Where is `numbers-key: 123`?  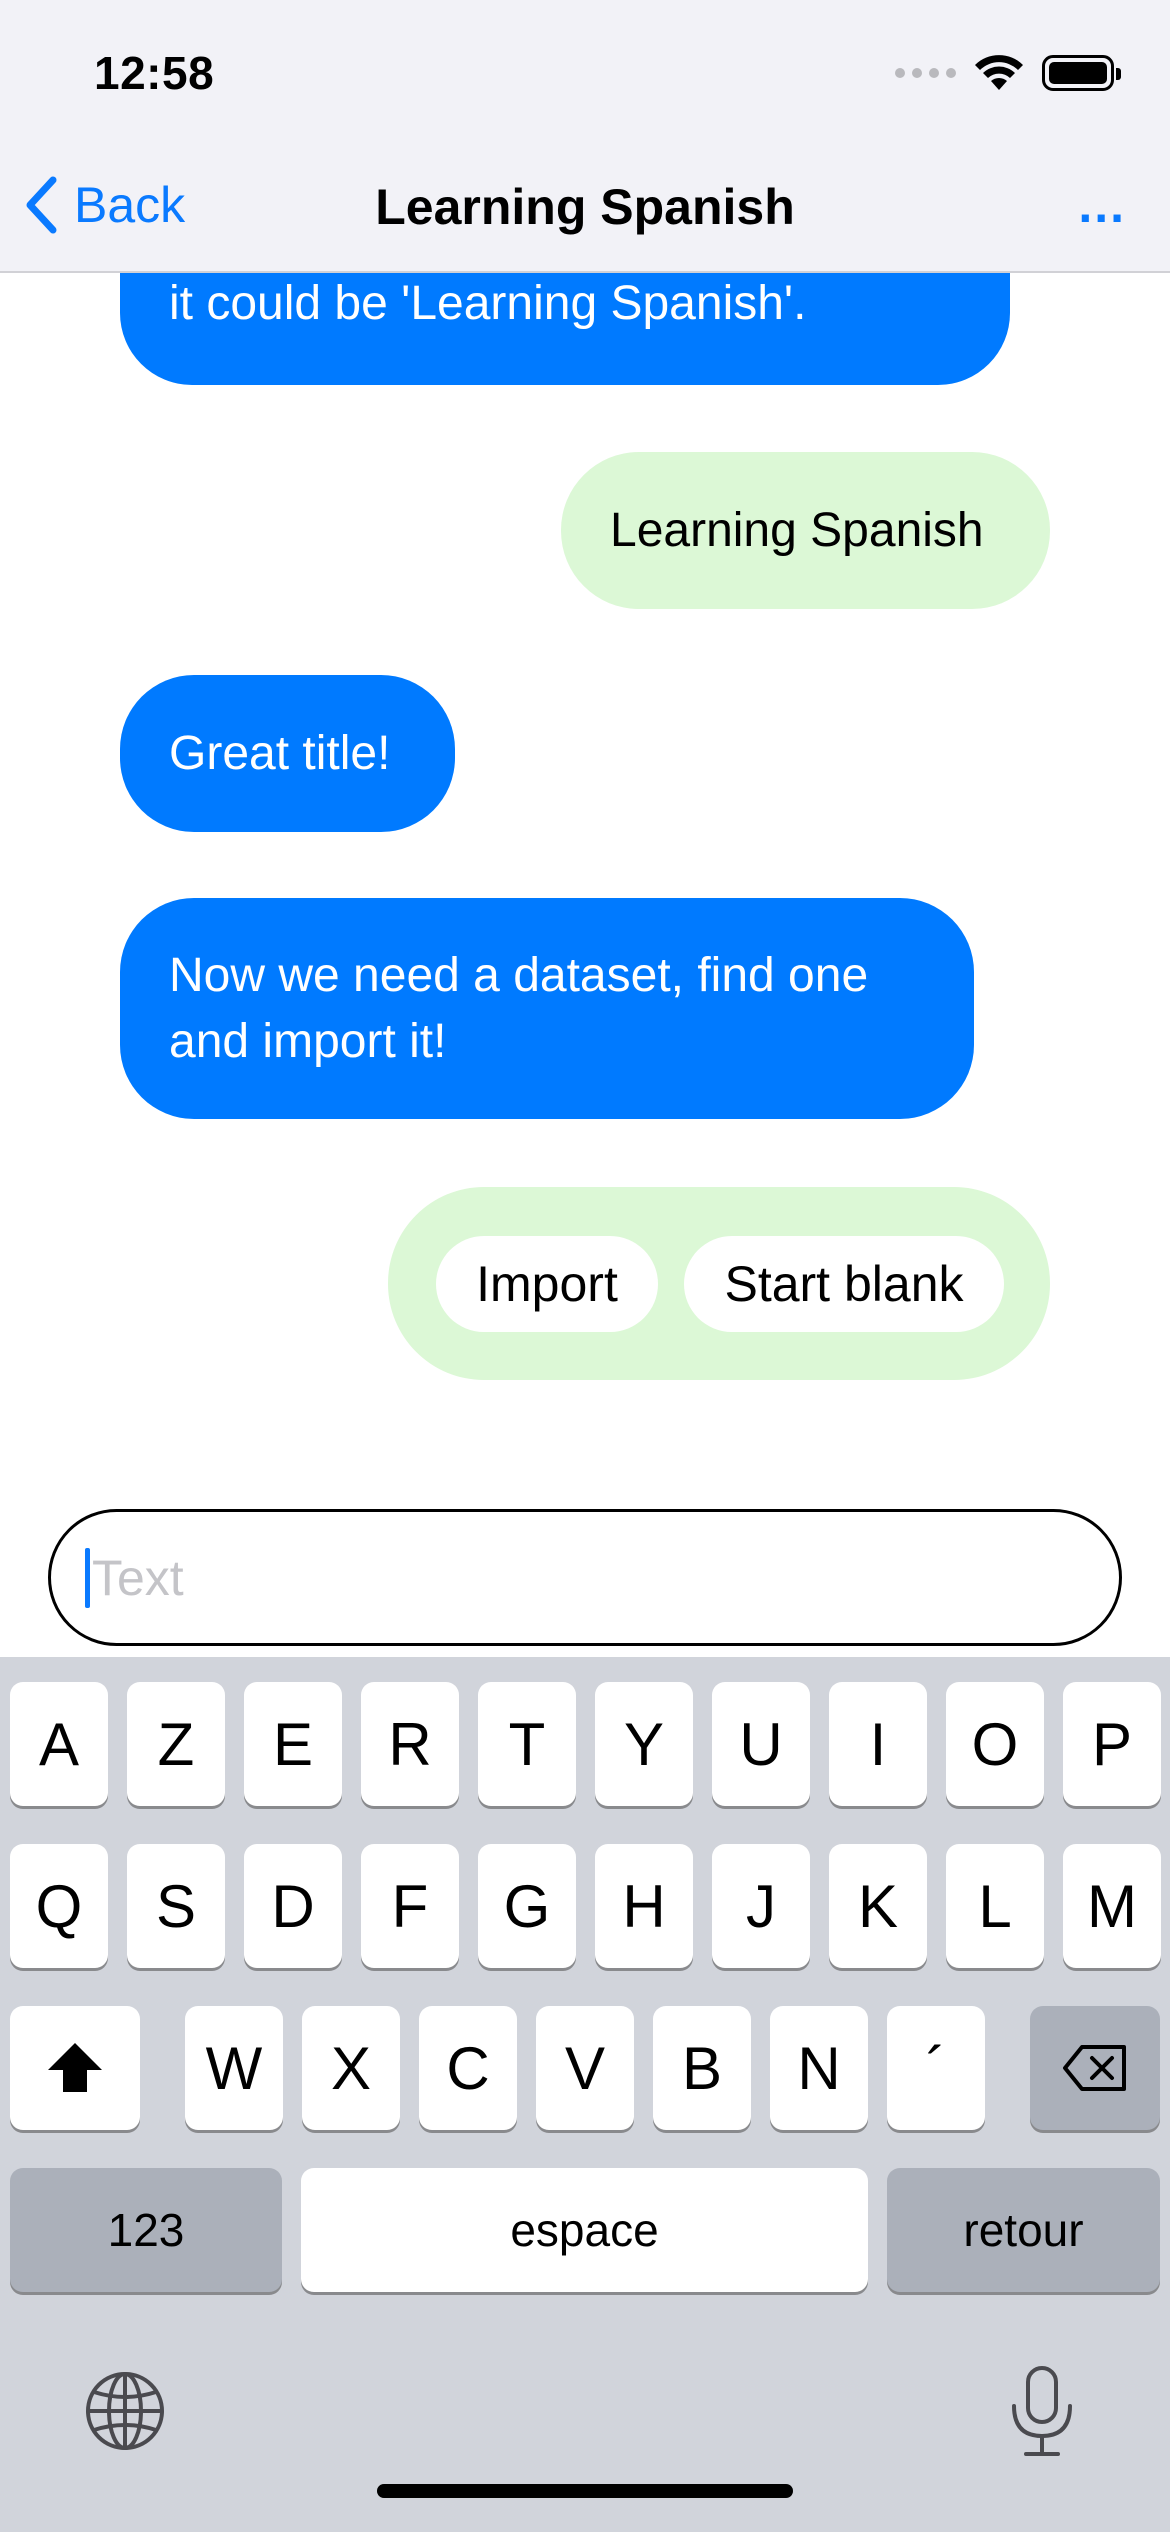 numbers-key: 123 is located at coordinates (146, 2230).